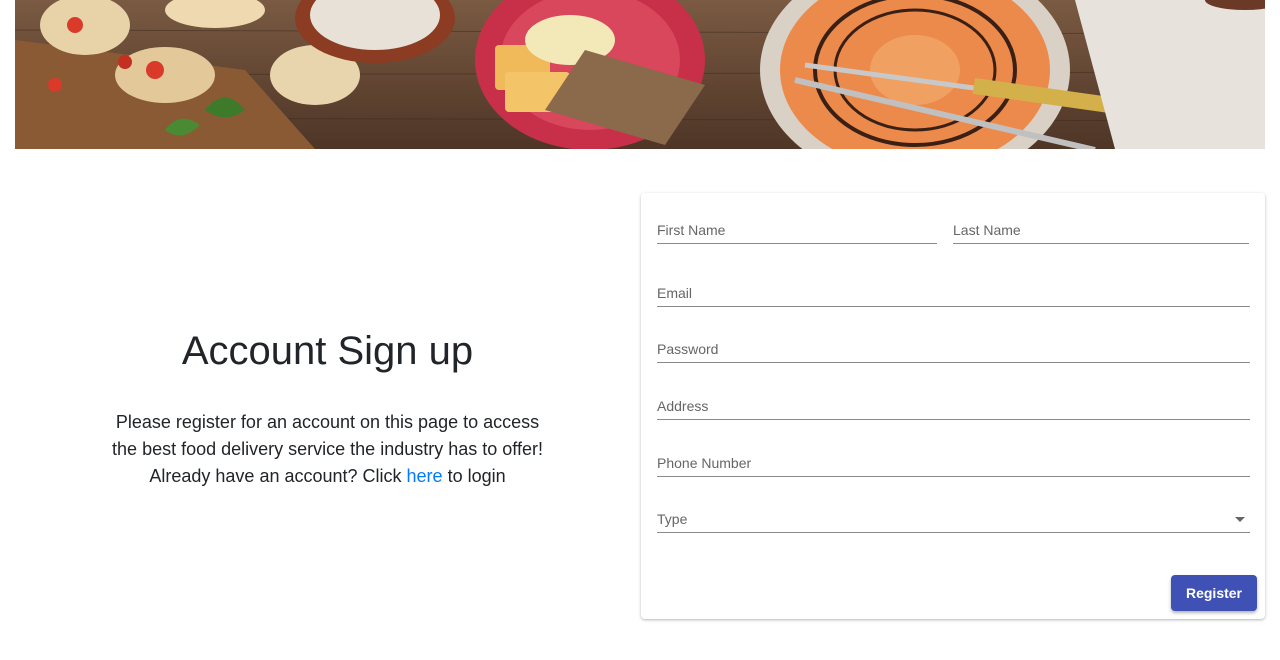  I want to click on last-name-label: Last Name, so click(987, 230).